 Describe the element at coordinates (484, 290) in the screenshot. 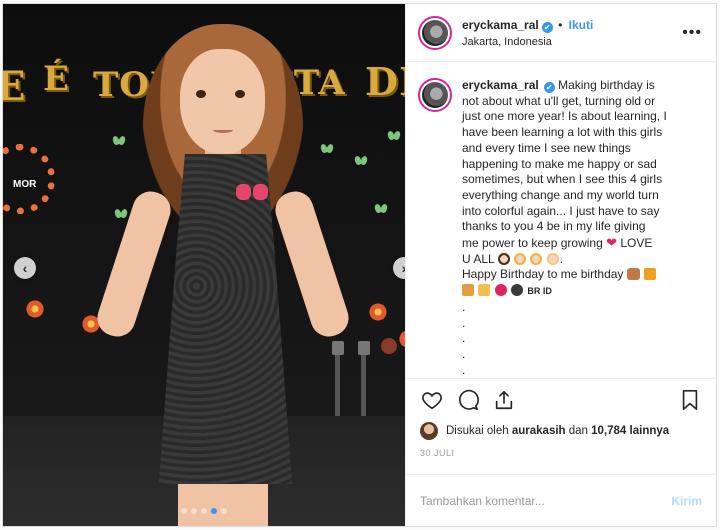

I see `party-popper-emoji-icon` at that location.